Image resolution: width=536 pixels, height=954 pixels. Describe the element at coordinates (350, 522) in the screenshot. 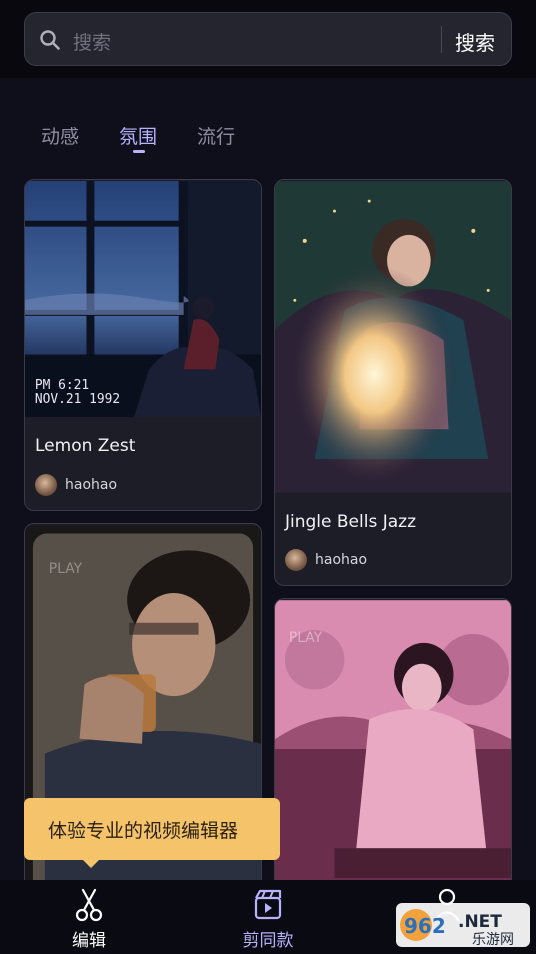

I see `card-title: Jingle Bells Jazz` at that location.